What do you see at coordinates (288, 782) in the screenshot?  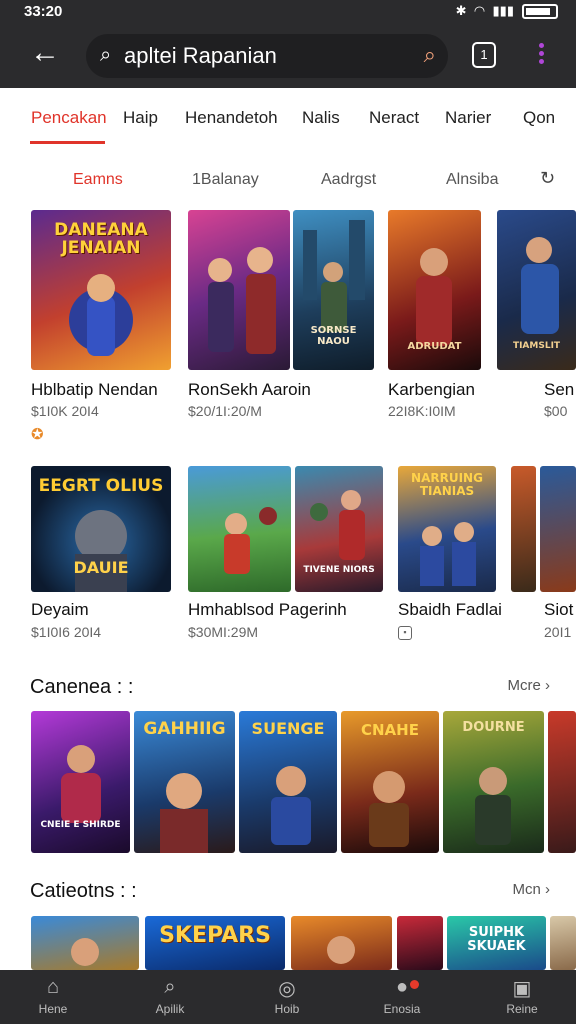 I see `game-card: SUENGE` at bounding box center [288, 782].